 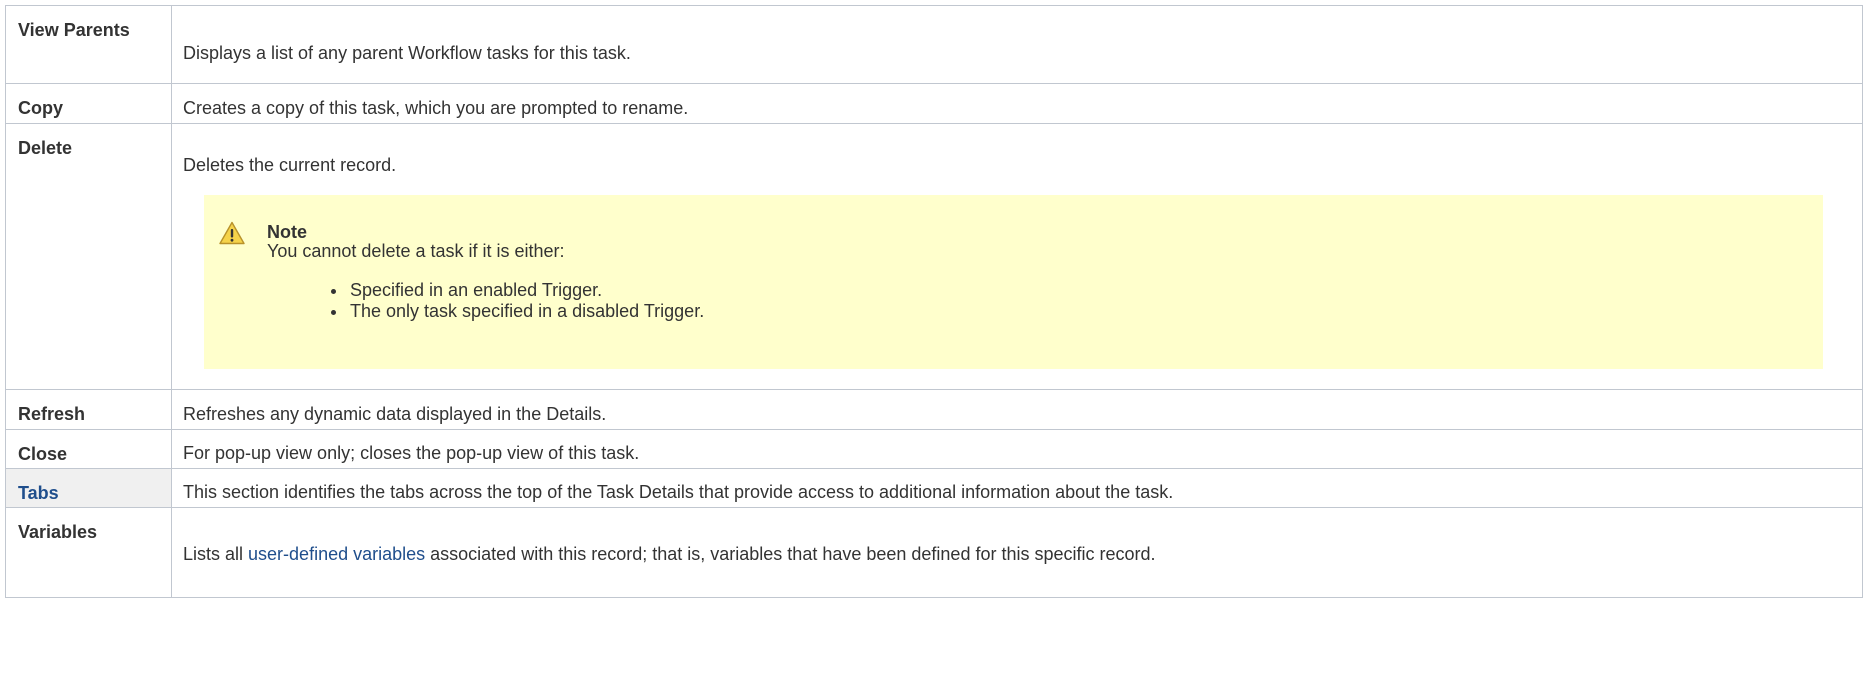 What do you see at coordinates (74, 30) in the screenshot?
I see `view-parents-label: View Parents` at bounding box center [74, 30].